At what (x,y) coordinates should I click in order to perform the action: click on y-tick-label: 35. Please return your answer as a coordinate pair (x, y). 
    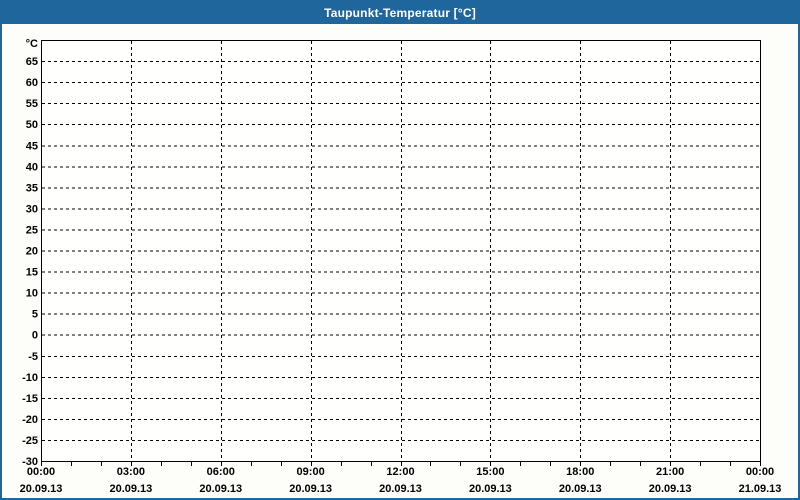
    Looking at the image, I should click on (32, 188).